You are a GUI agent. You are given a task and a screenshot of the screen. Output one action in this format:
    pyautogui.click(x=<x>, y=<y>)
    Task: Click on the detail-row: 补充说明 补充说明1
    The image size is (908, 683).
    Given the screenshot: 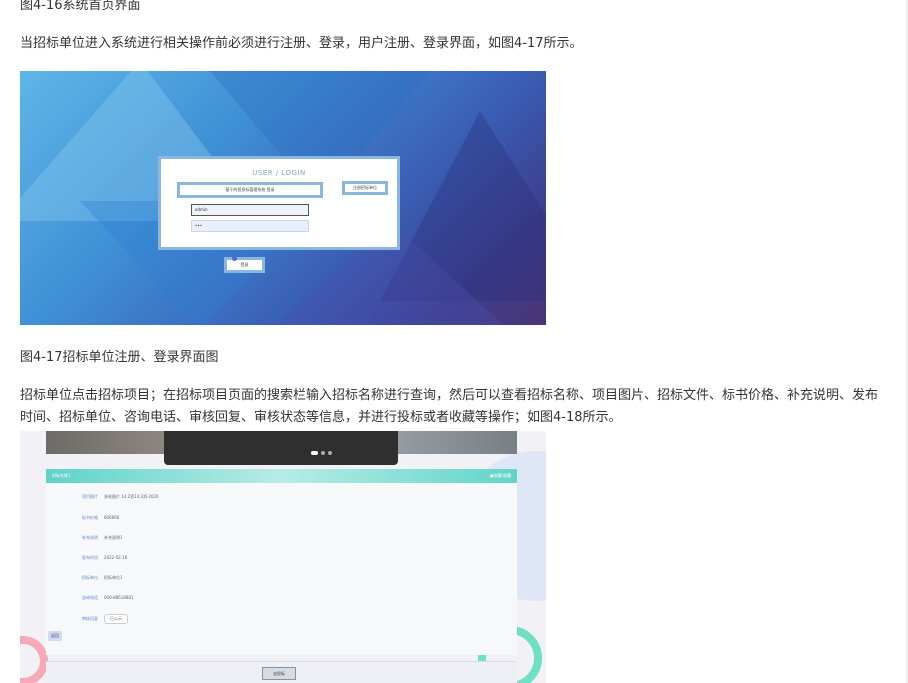 What is the action you would take?
    pyautogui.click(x=95, y=538)
    